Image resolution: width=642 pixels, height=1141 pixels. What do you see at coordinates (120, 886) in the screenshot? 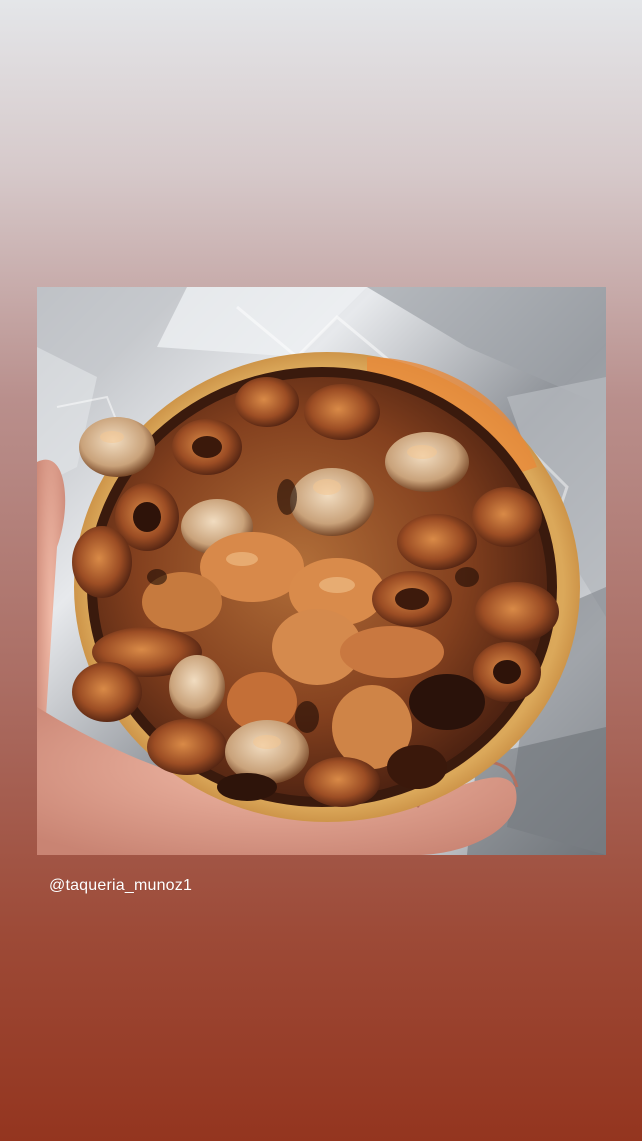
I see `mention-sticker: @taqueria_munoz1` at bounding box center [120, 886].